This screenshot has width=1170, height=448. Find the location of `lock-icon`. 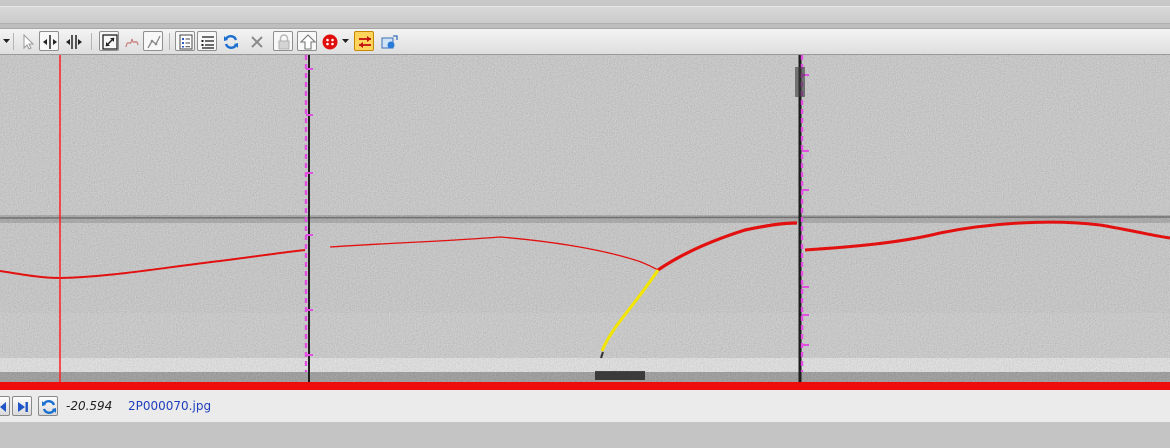

lock-icon is located at coordinates (284, 42).